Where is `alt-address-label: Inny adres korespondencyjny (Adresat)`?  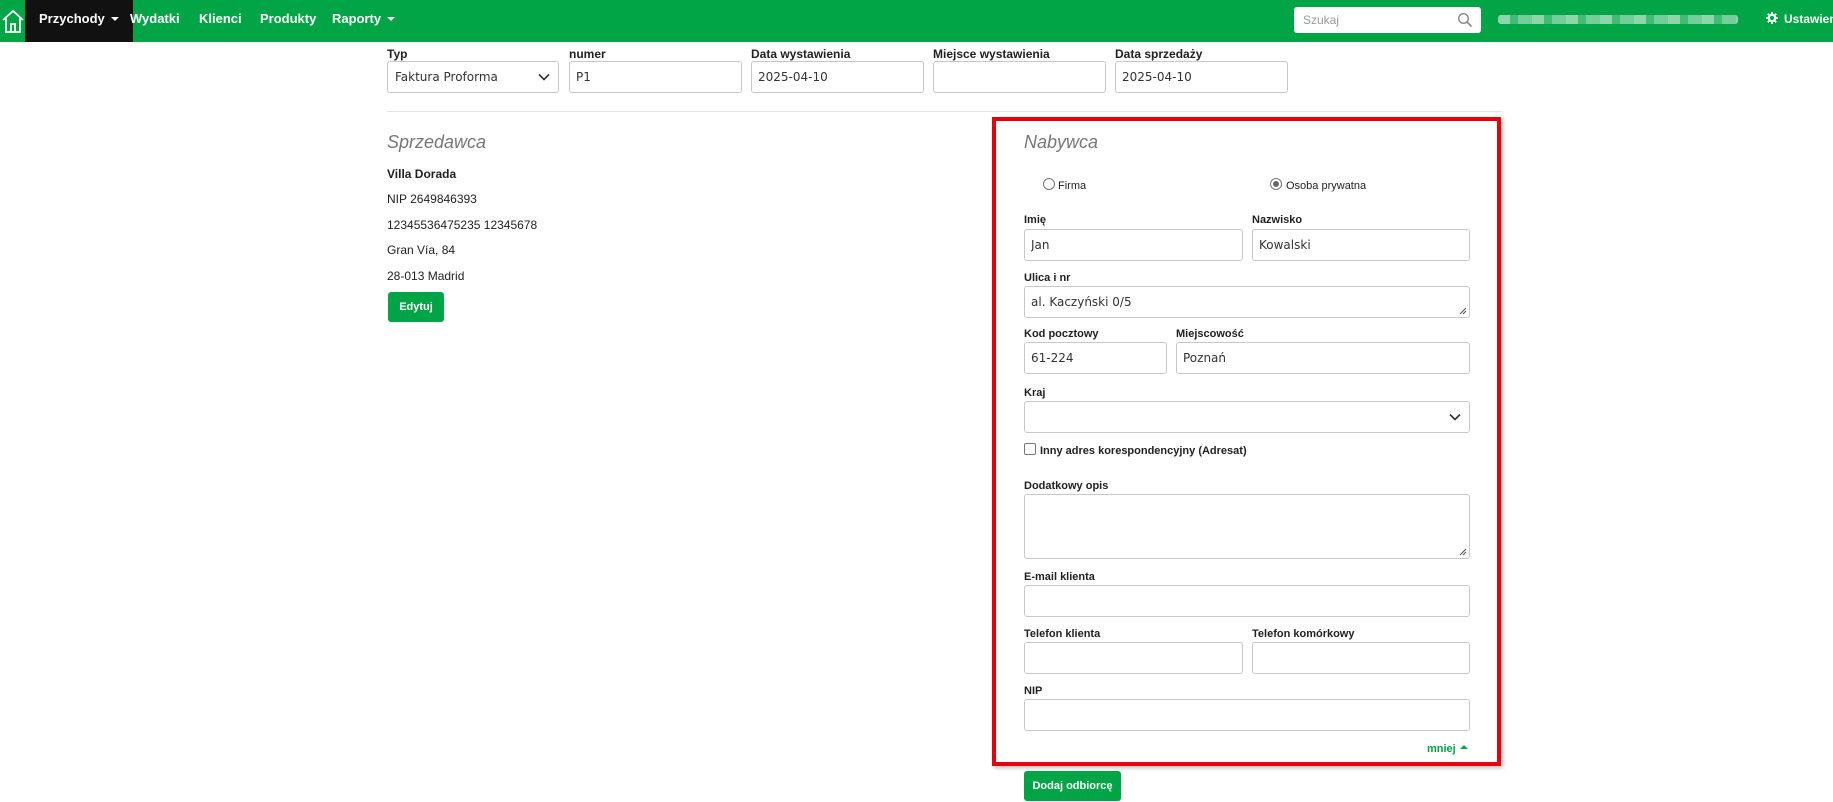
alt-address-label: Inny adres korespondencyjny (Adresat) is located at coordinates (1143, 451).